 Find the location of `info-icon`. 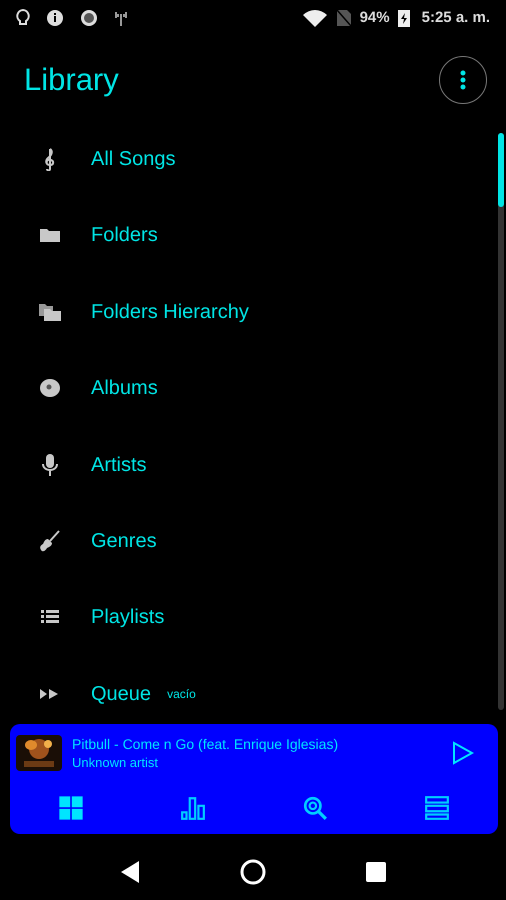

info-icon is located at coordinates (55, 18).